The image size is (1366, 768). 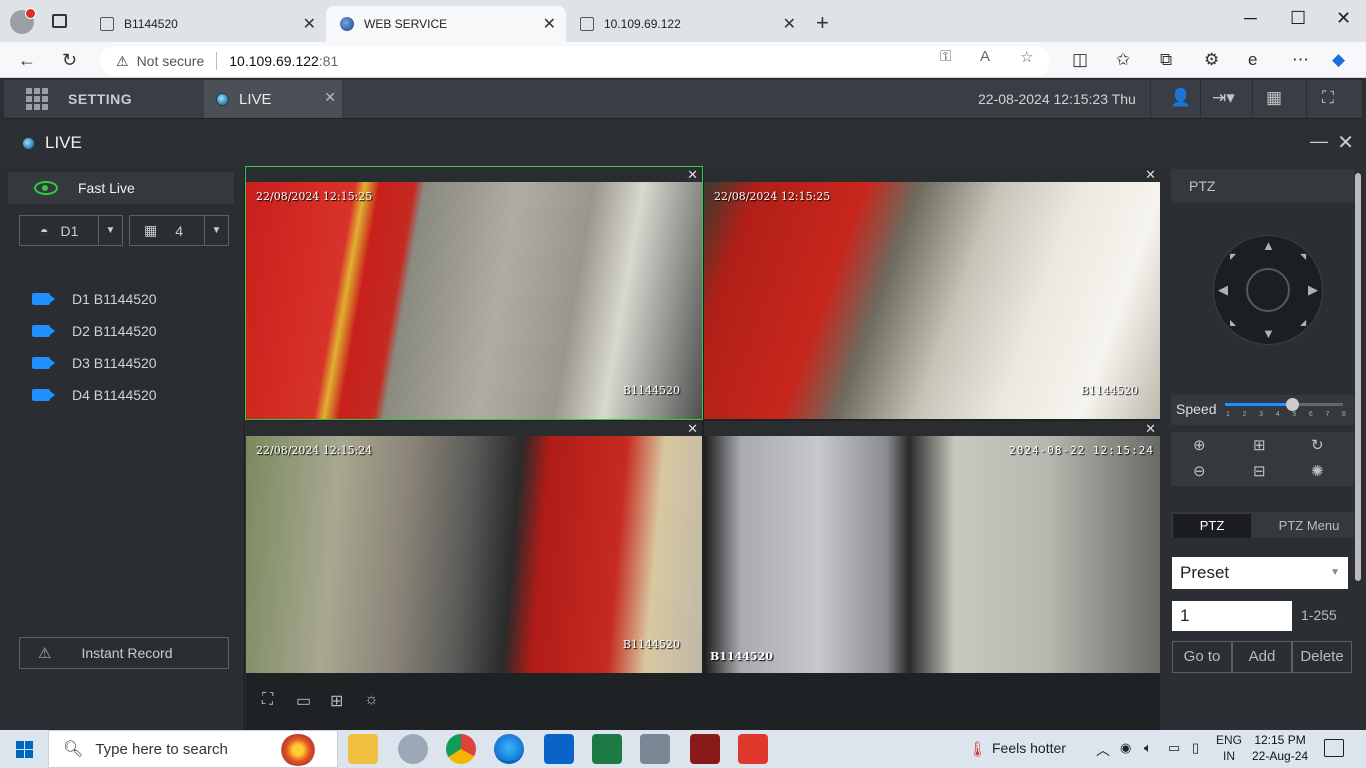 I want to click on taskbar-clock: 12:15 PM 22-Aug-24, so click(x=1280, y=748).